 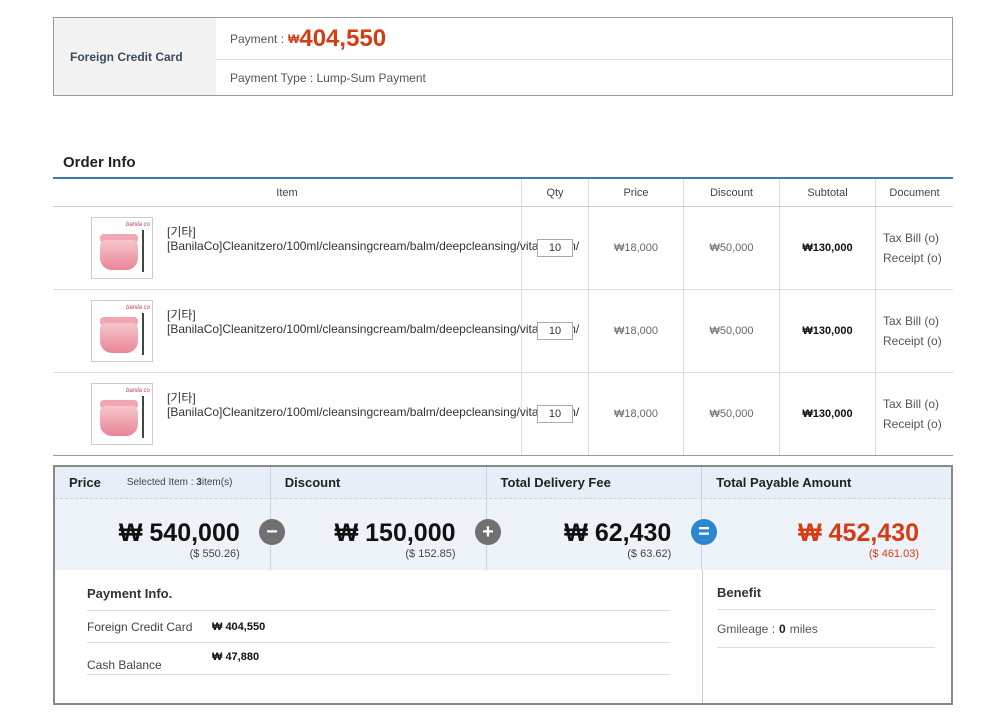 I want to click on selected-item-info: Selected Item : 3item(s), so click(x=180, y=482).